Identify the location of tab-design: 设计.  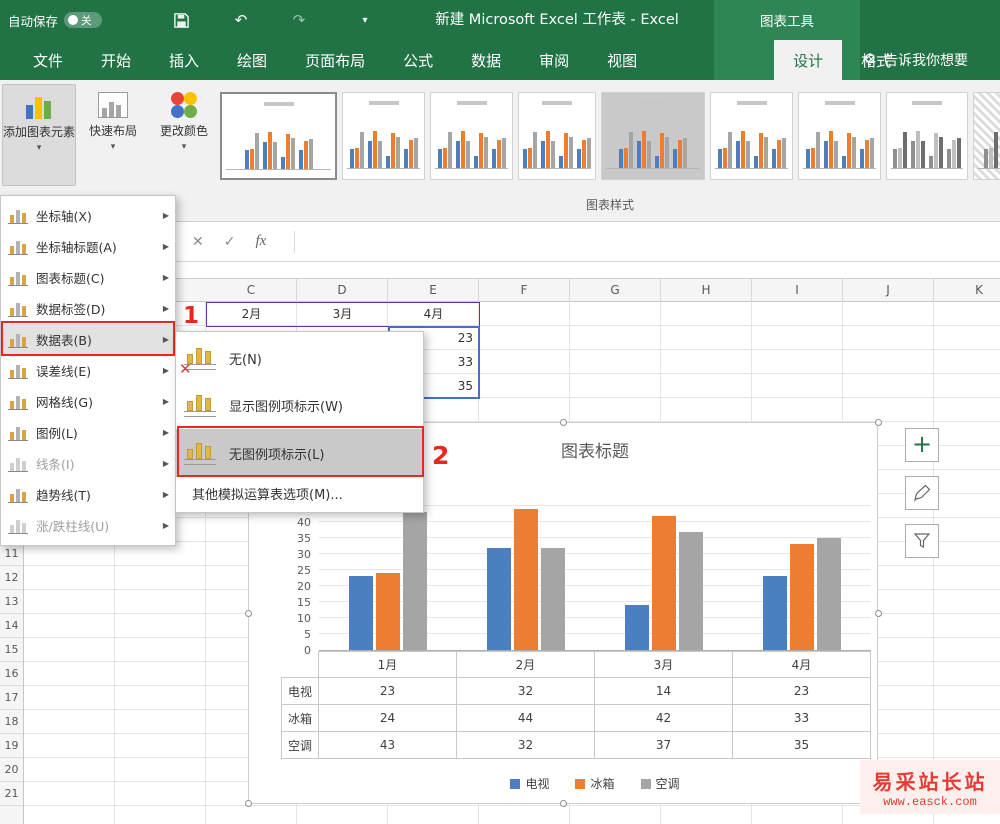
(808, 60).